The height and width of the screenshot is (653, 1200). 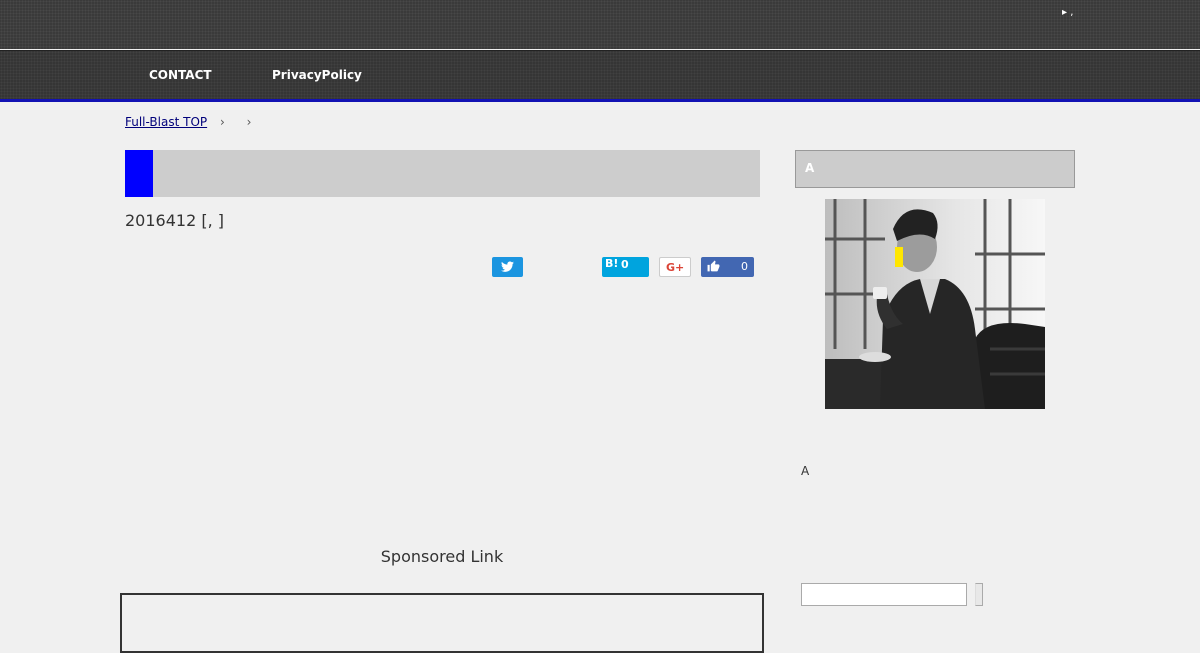 I want to click on google-plus-share-button: G+, so click(x=675, y=267).